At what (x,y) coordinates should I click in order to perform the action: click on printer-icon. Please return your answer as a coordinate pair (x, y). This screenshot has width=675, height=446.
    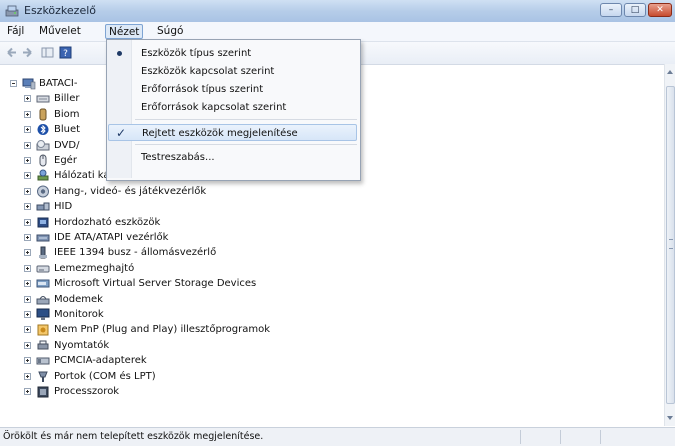
    Looking at the image, I should click on (43, 345).